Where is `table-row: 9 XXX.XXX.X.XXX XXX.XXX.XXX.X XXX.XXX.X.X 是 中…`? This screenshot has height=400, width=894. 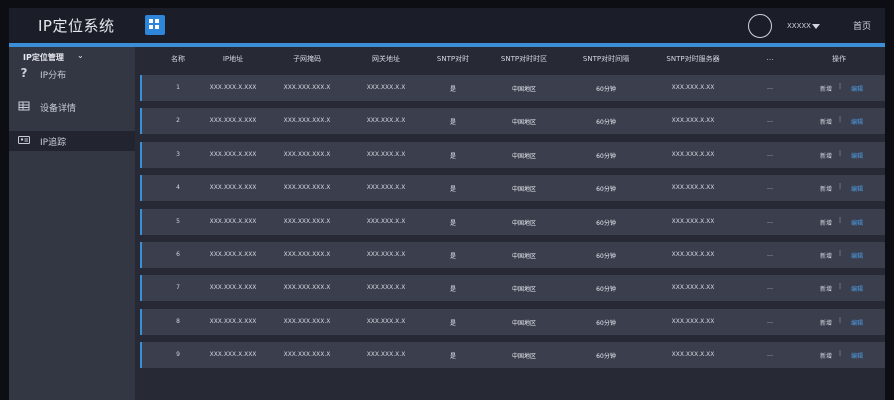
table-row: 9 XXX.XXX.X.XXX XXX.XXX.XXX.X XXX.XXX.X.X 是 中… is located at coordinates (512, 355).